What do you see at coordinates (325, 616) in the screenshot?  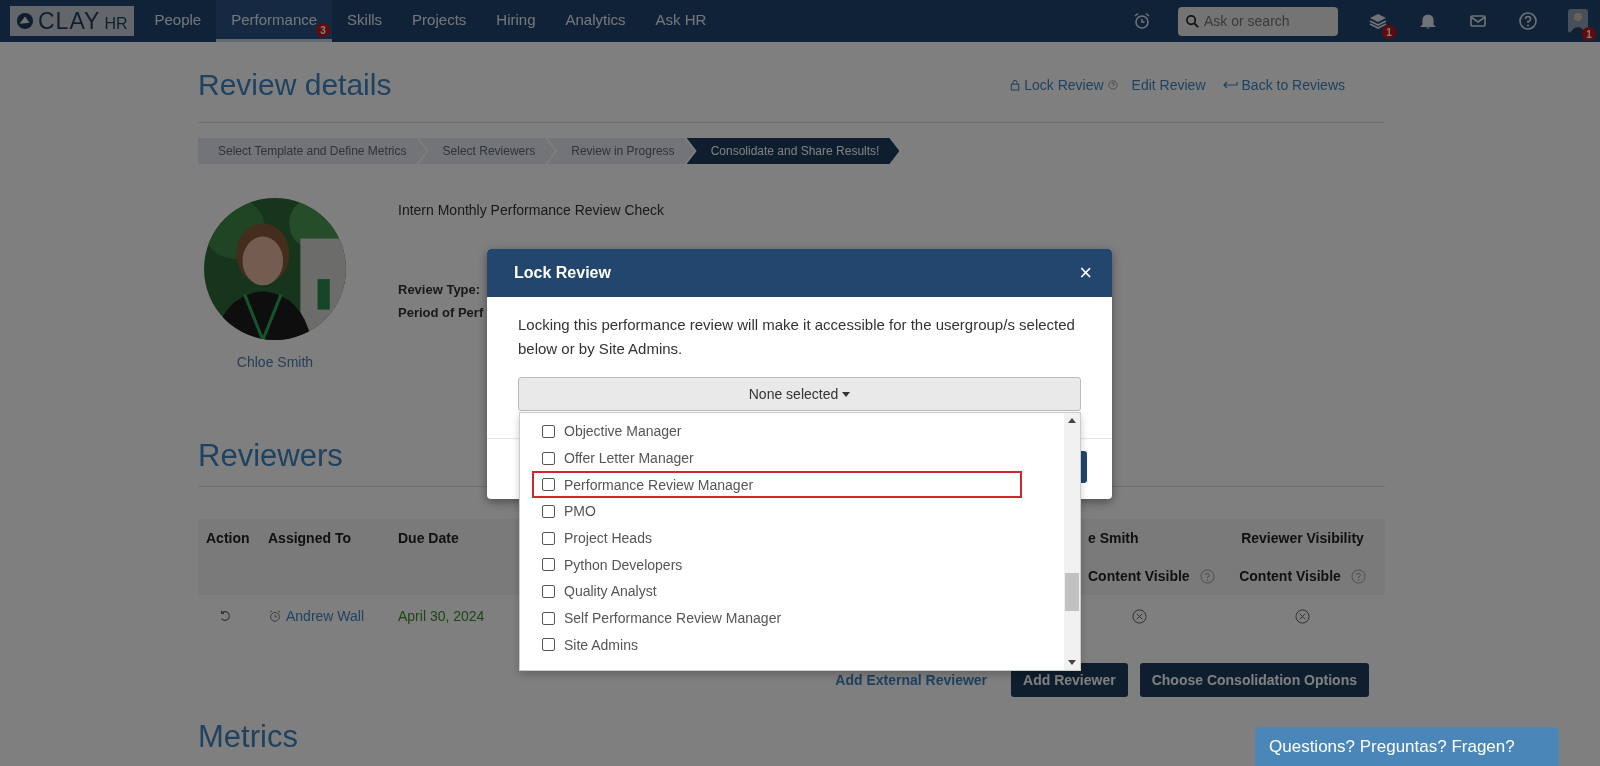 I see `reviewer-name-link: Andrew Wall` at bounding box center [325, 616].